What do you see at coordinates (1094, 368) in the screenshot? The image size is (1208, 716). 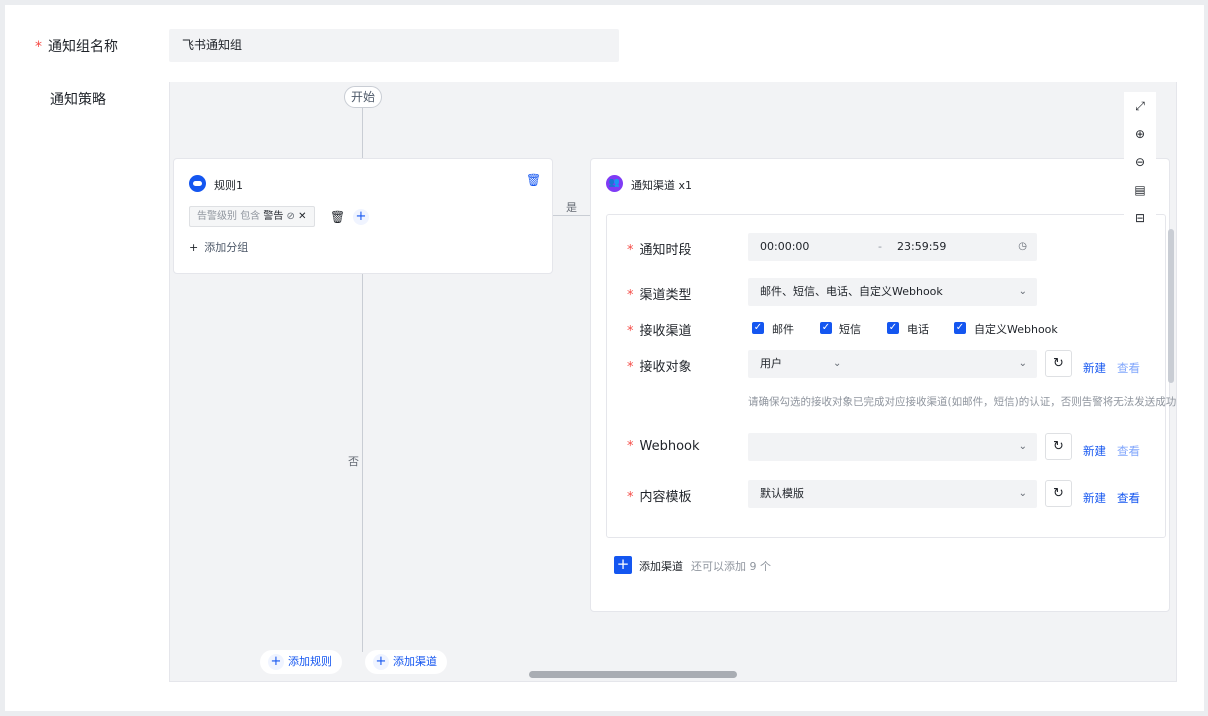 I see `new-target-link: 新建` at bounding box center [1094, 368].